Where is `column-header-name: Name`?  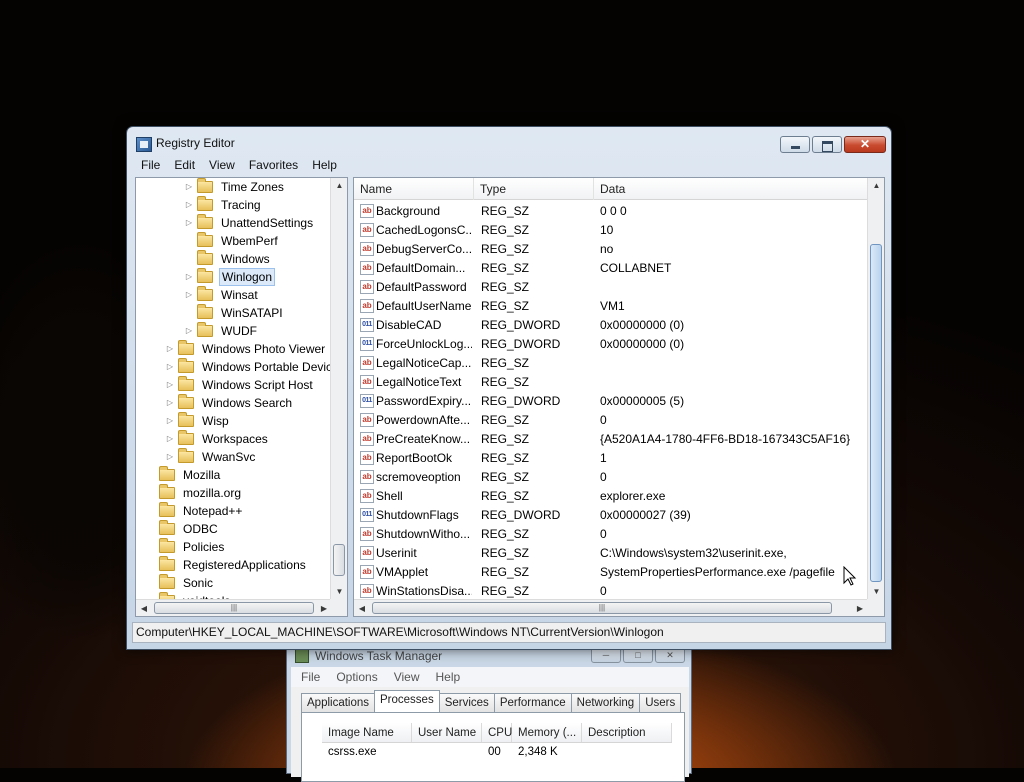
column-header-name: Name is located at coordinates (414, 189).